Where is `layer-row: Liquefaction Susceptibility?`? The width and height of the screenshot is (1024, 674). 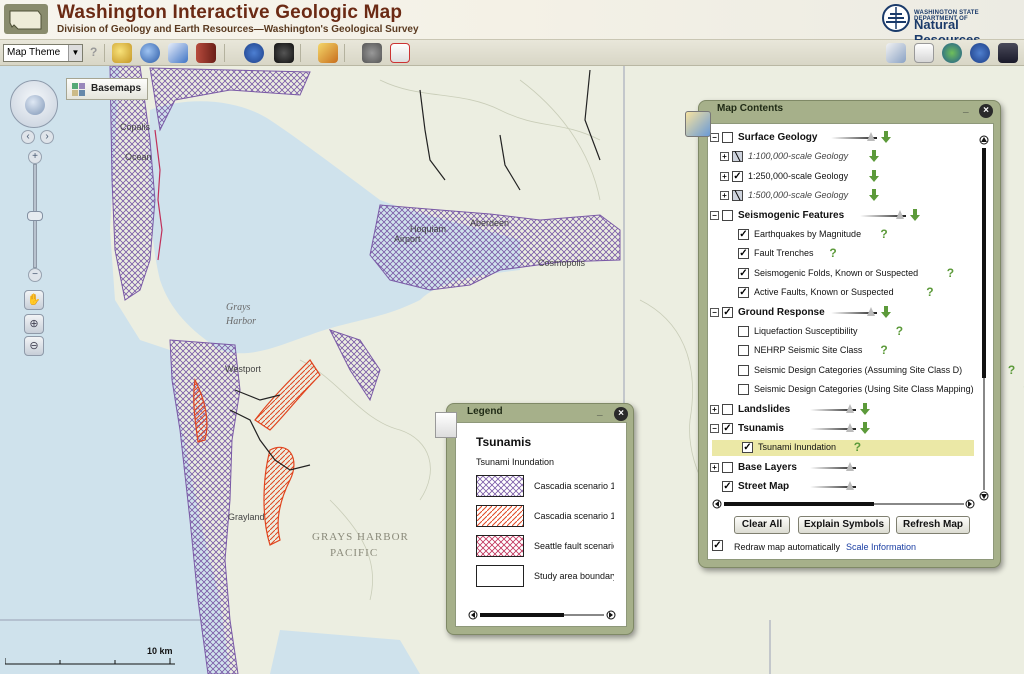
layer-row: Liquefaction Susceptibility? is located at coordinates (841, 332).